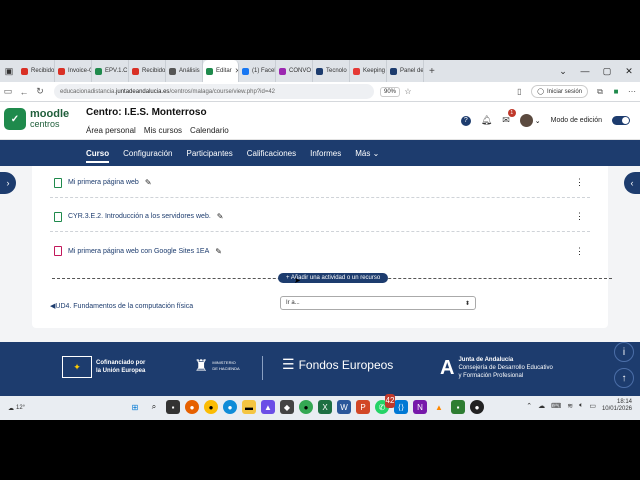 This screenshot has height=480, width=640. Describe the element at coordinates (486, 360) in the screenshot. I see `junta-line-1: Junta de Andalucía` at that location.